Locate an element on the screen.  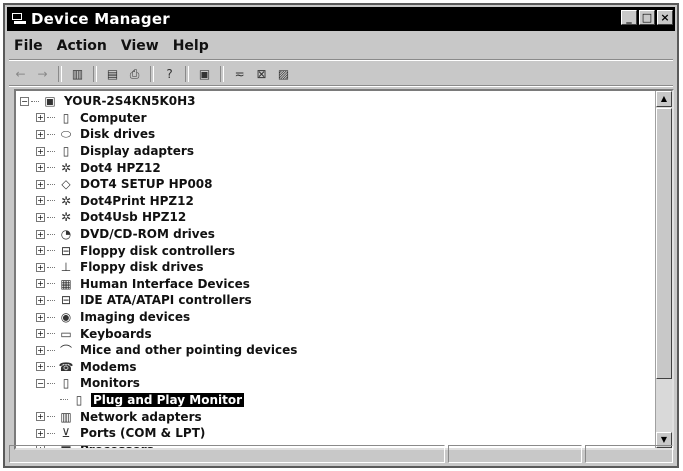
scan-hardware-icon: ▣ is located at coordinates (204, 74).